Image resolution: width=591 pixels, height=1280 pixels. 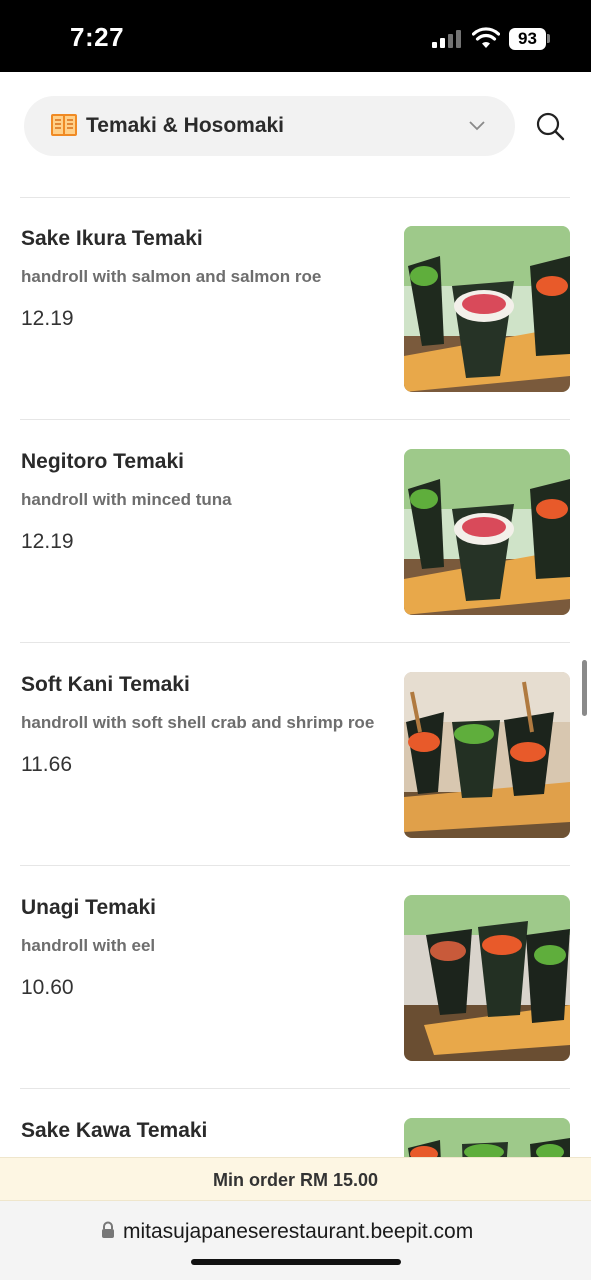 I want to click on battery-tip, so click(x=548, y=38).